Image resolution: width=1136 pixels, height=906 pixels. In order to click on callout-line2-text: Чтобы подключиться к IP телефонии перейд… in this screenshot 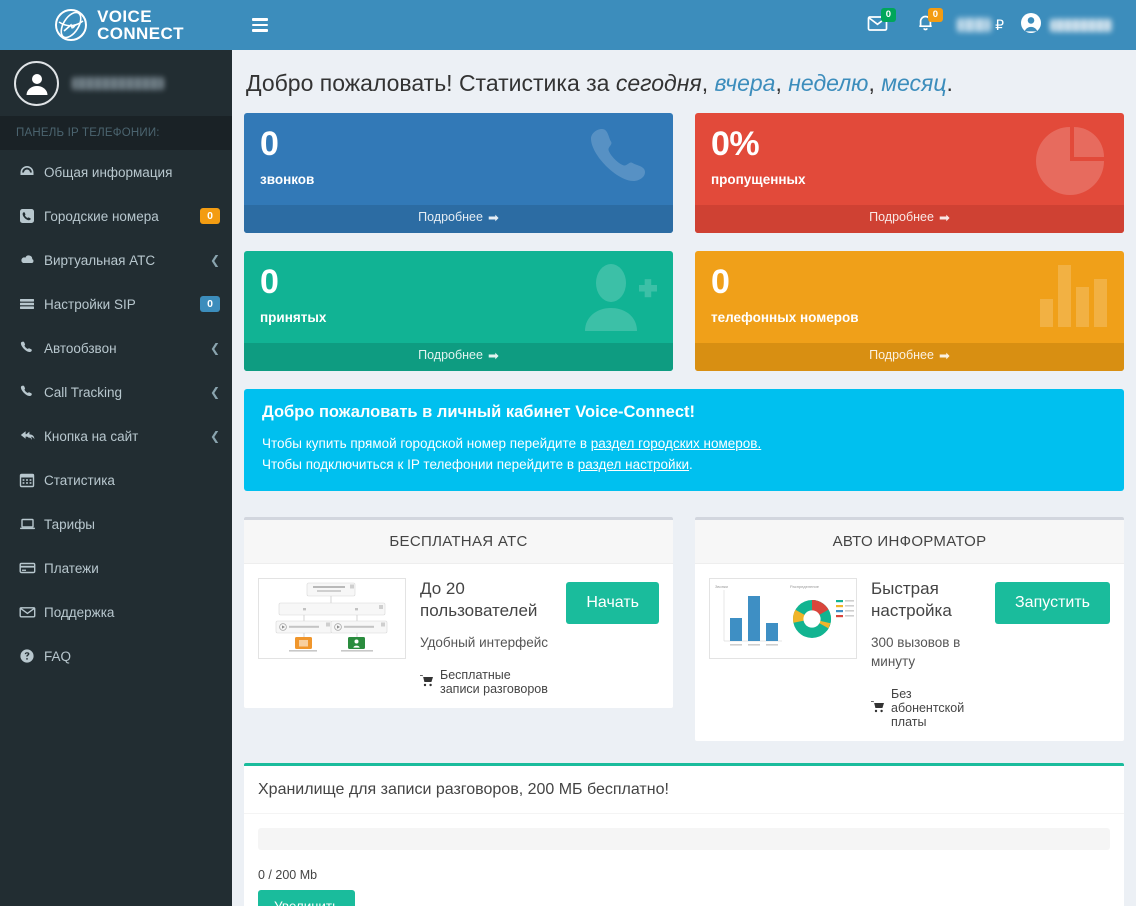, I will do `click(420, 464)`.